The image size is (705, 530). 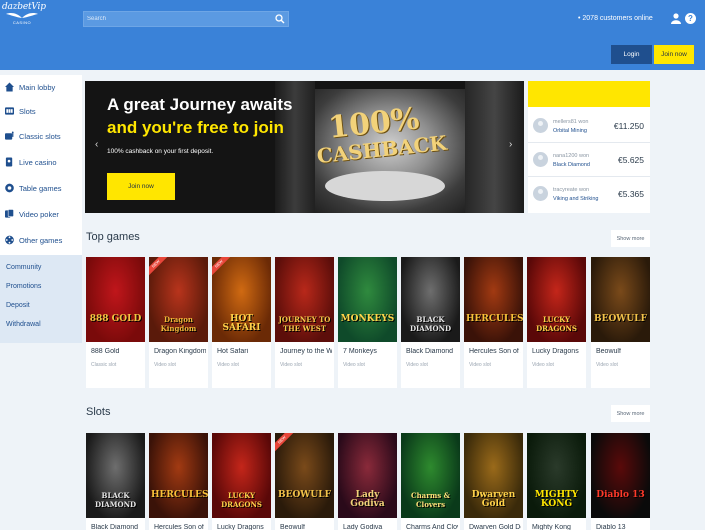 What do you see at coordinates (241, 299) in the screenshot?
I see `game-thumbnail: HOT SAFARI NEW` at bounding box center [241, 299].